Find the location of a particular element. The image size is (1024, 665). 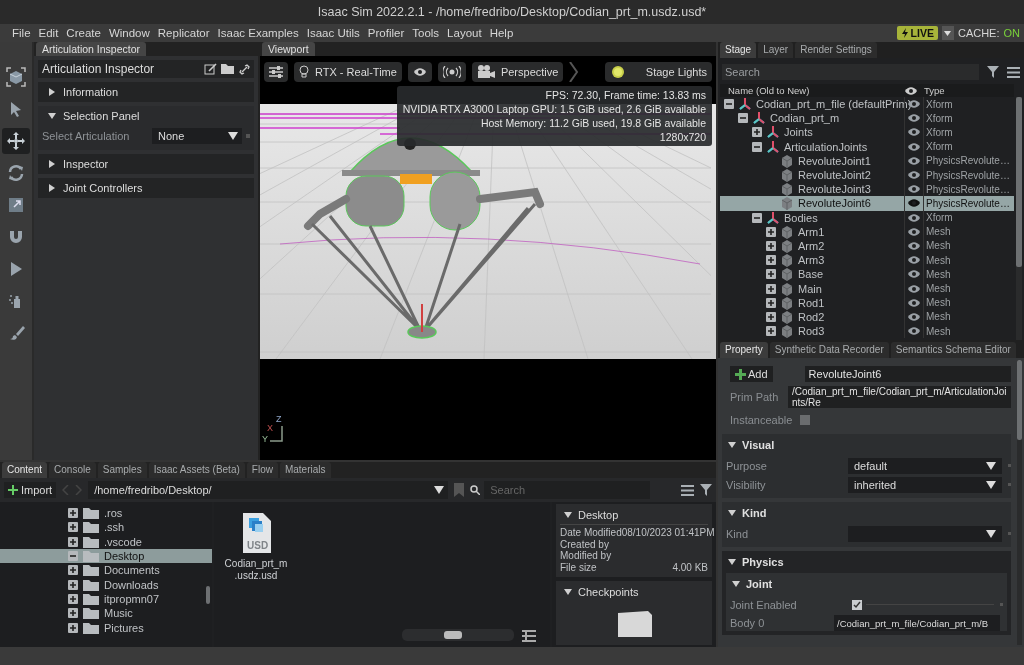

dropdown: inherited is located at coordinates (925, 484).